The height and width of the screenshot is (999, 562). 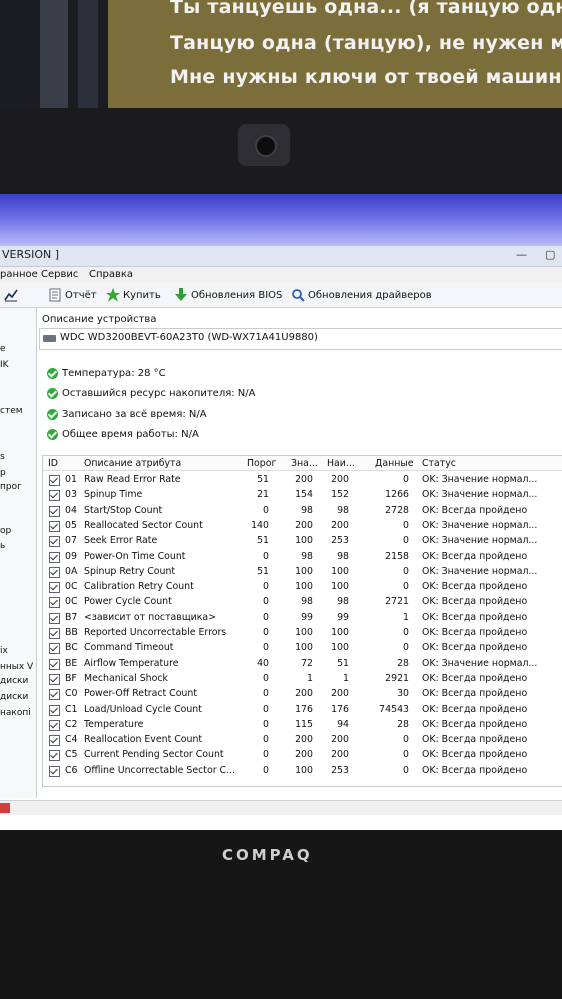 I want to click on cell-value: 99, so click(x=307, y=617).